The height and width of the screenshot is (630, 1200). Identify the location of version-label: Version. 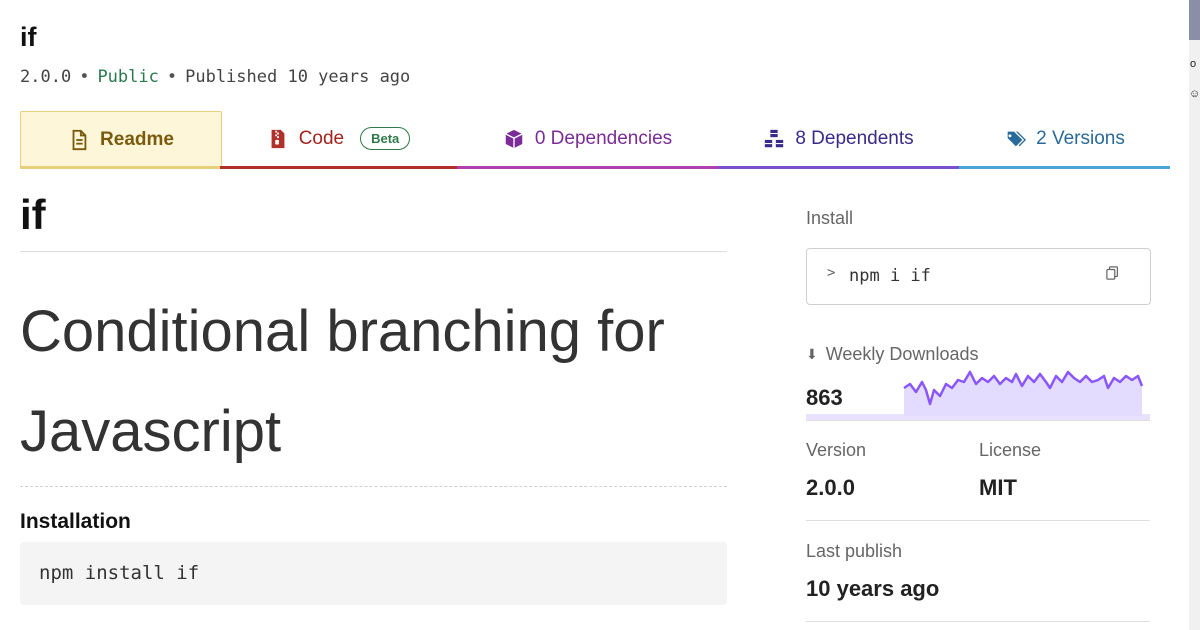
(836, 450).